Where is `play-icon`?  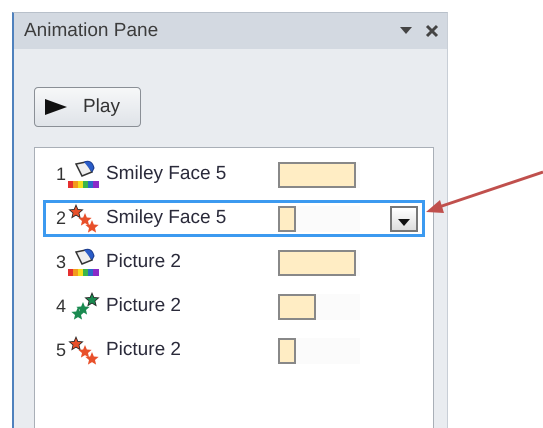
play-icon is located at coordinates (56, 107).